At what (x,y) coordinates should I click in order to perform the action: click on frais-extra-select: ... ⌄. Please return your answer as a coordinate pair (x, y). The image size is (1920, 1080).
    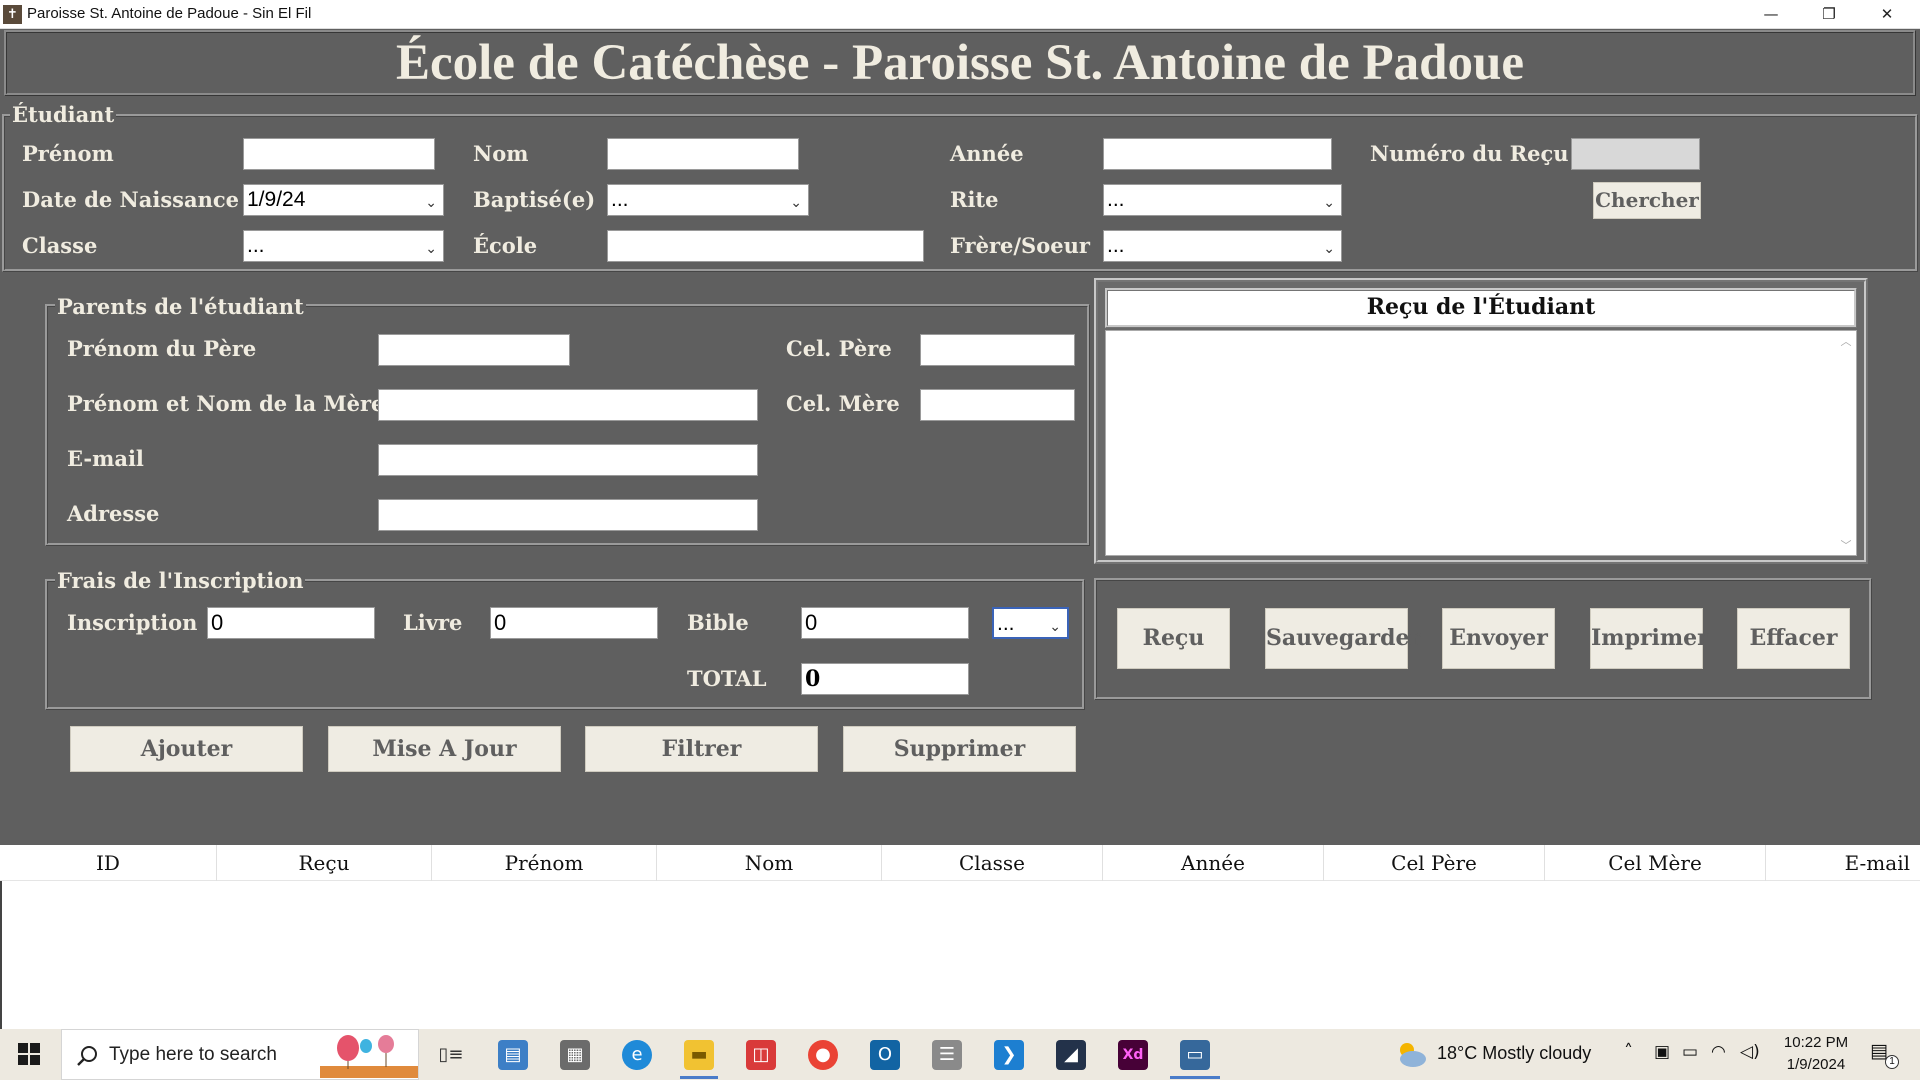
    Looking at the image, I should click on (1030, 623).